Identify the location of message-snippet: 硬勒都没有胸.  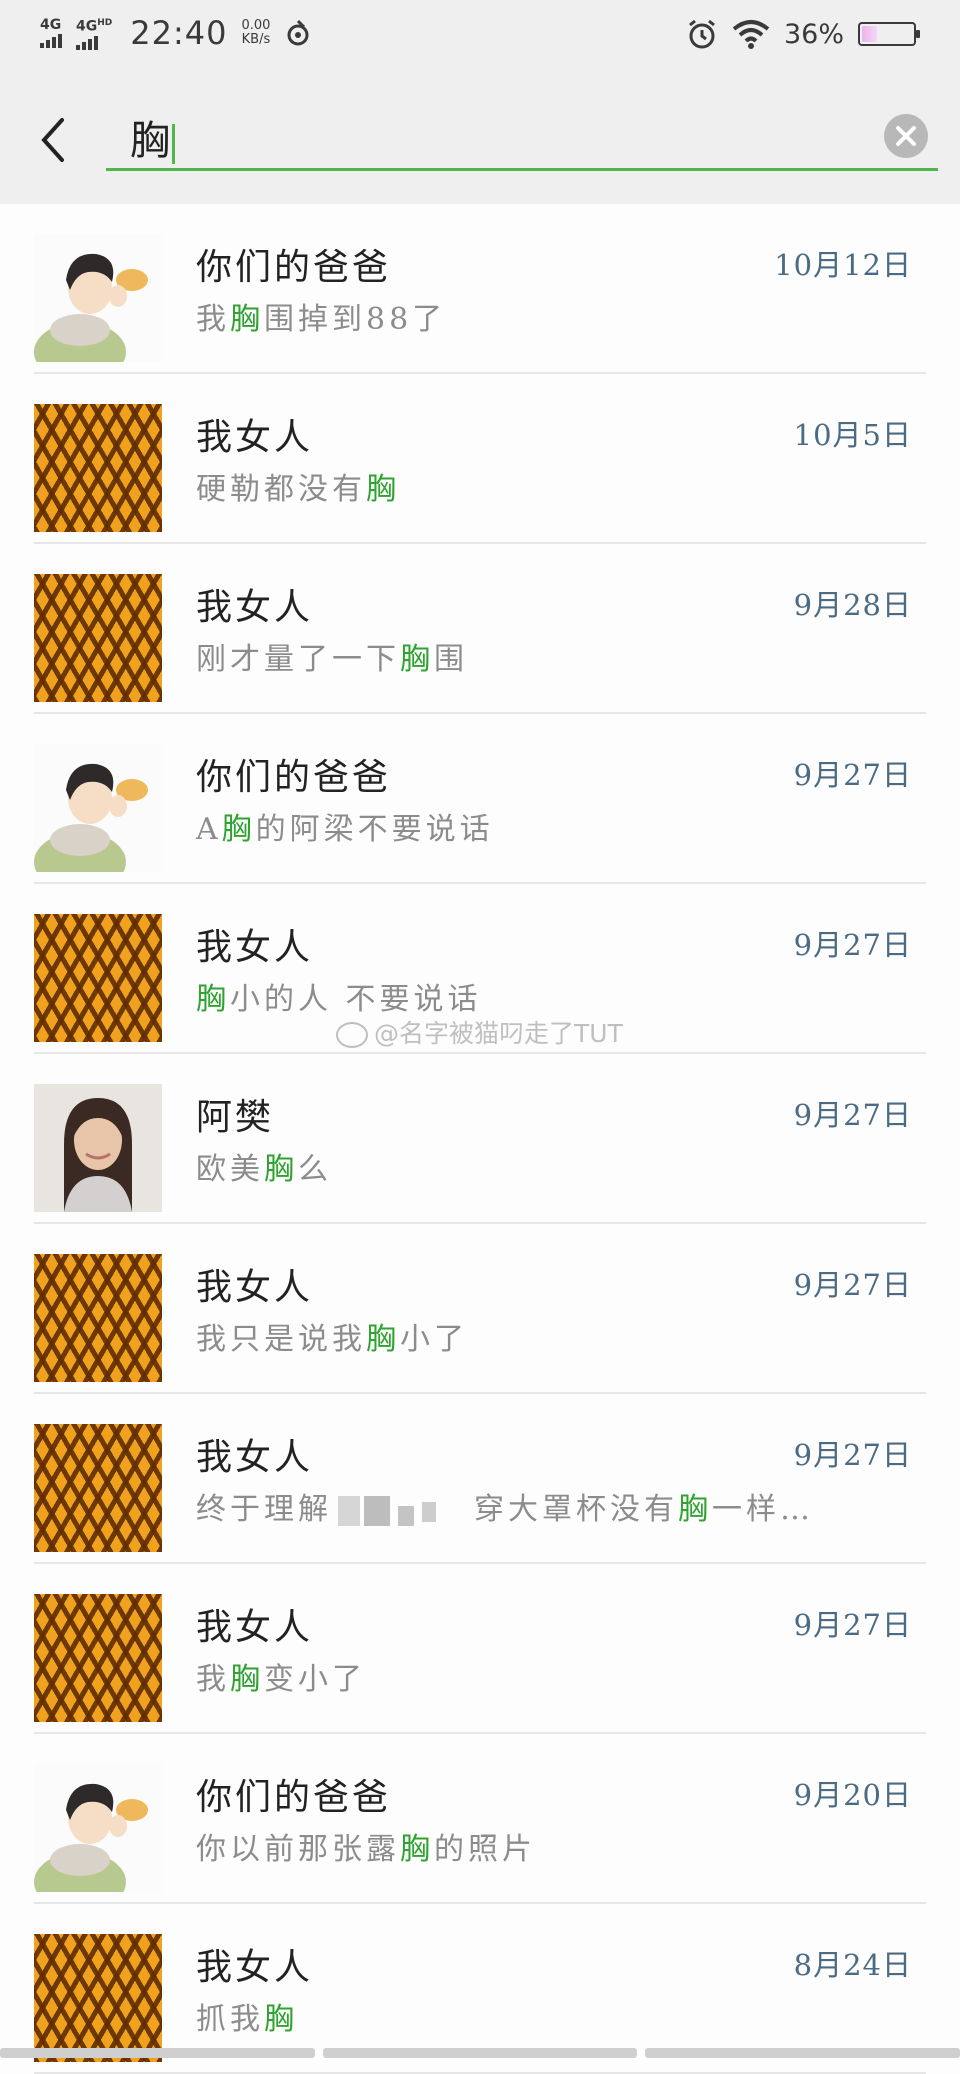
(298, 486).